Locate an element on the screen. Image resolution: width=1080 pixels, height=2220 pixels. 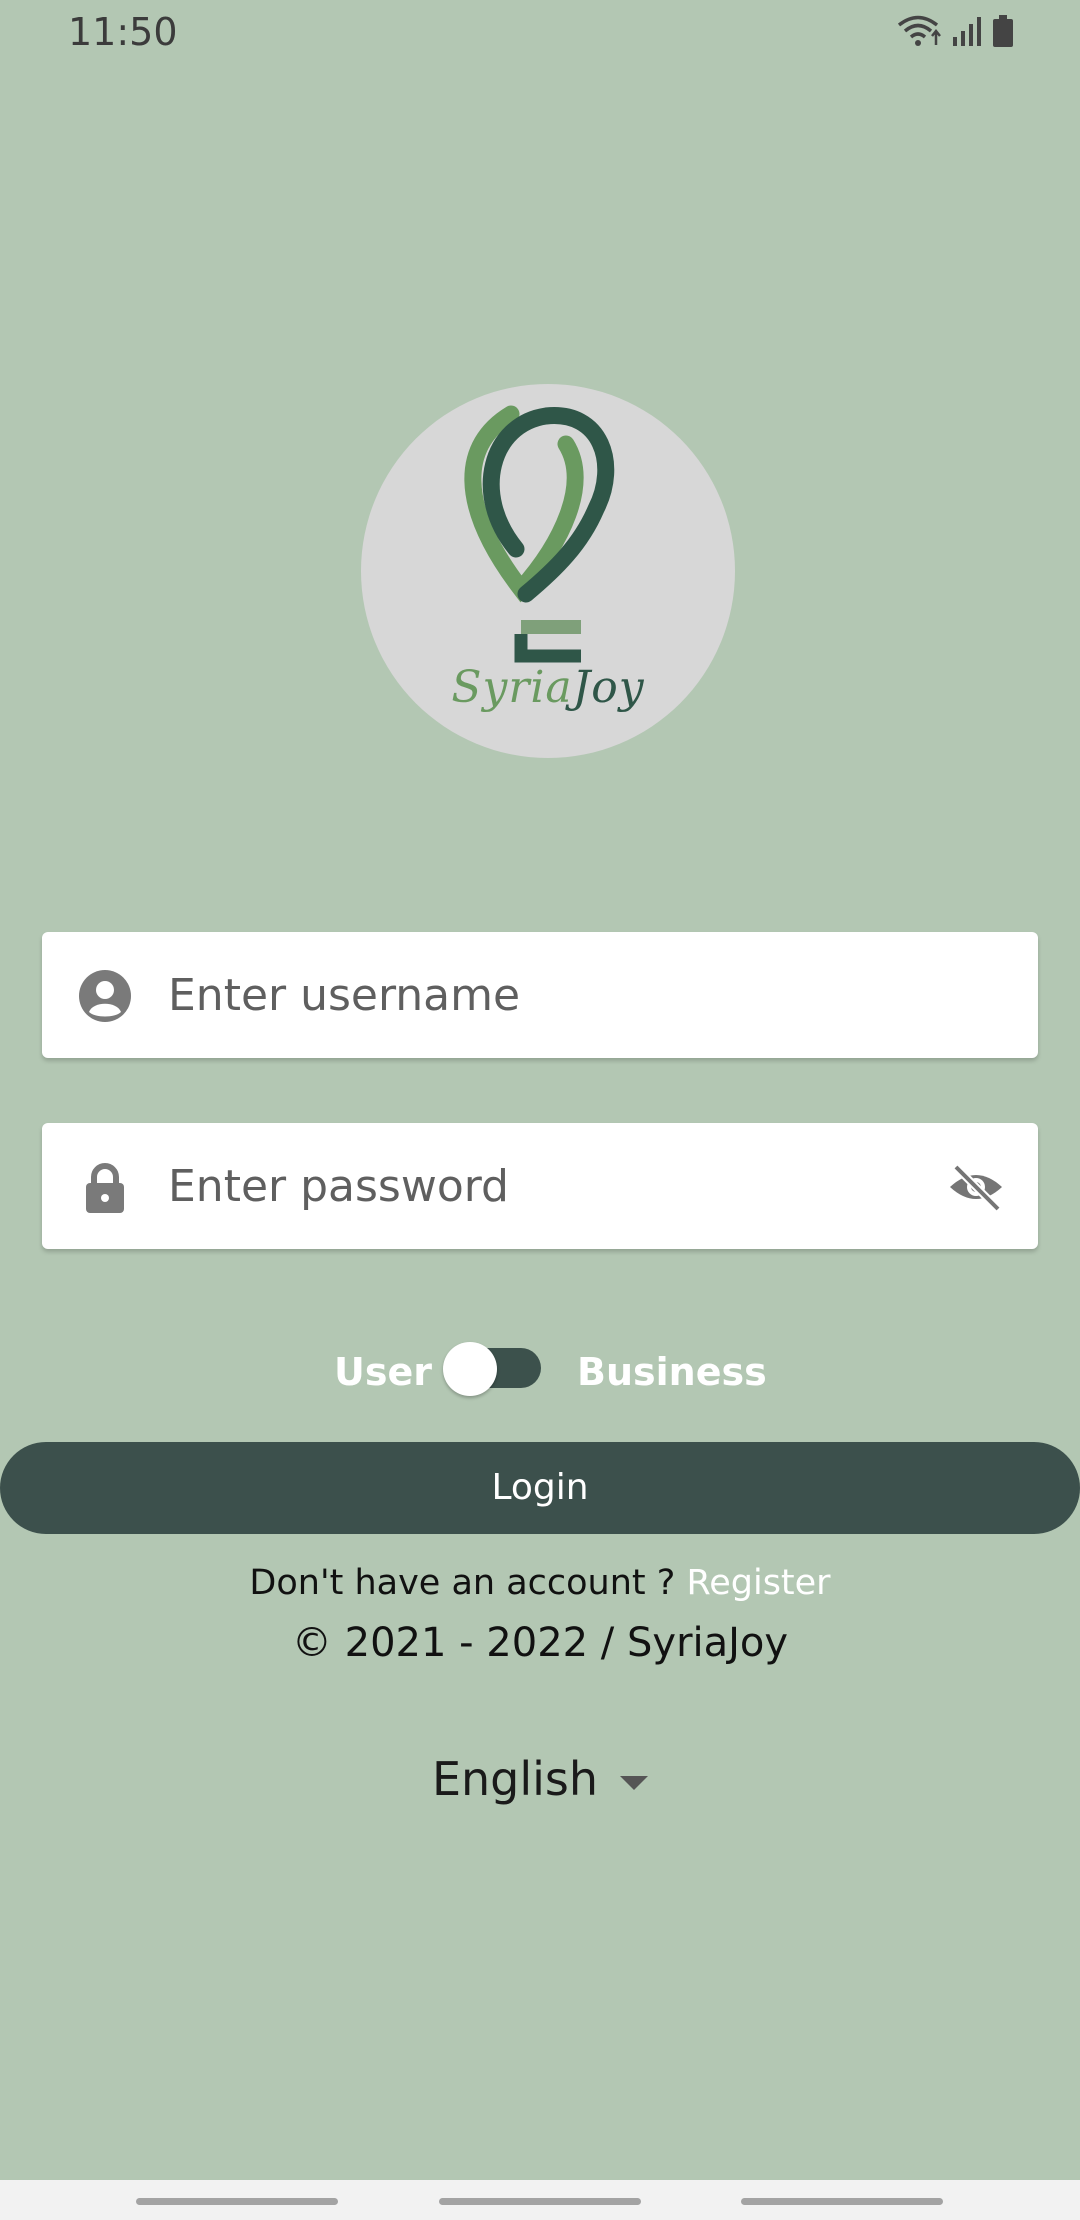
language-selector: English is located at coordinates (540, 1779).